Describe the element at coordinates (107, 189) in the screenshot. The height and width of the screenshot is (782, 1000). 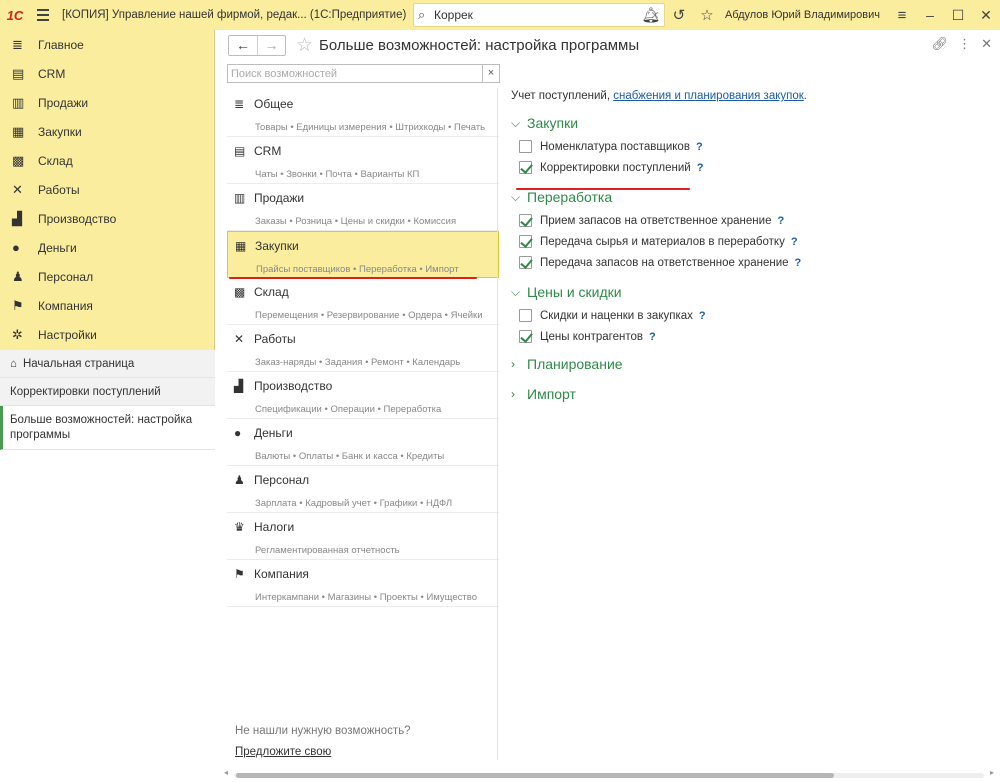
I see `sidebar-item-5: ✕ Работы` at that location.